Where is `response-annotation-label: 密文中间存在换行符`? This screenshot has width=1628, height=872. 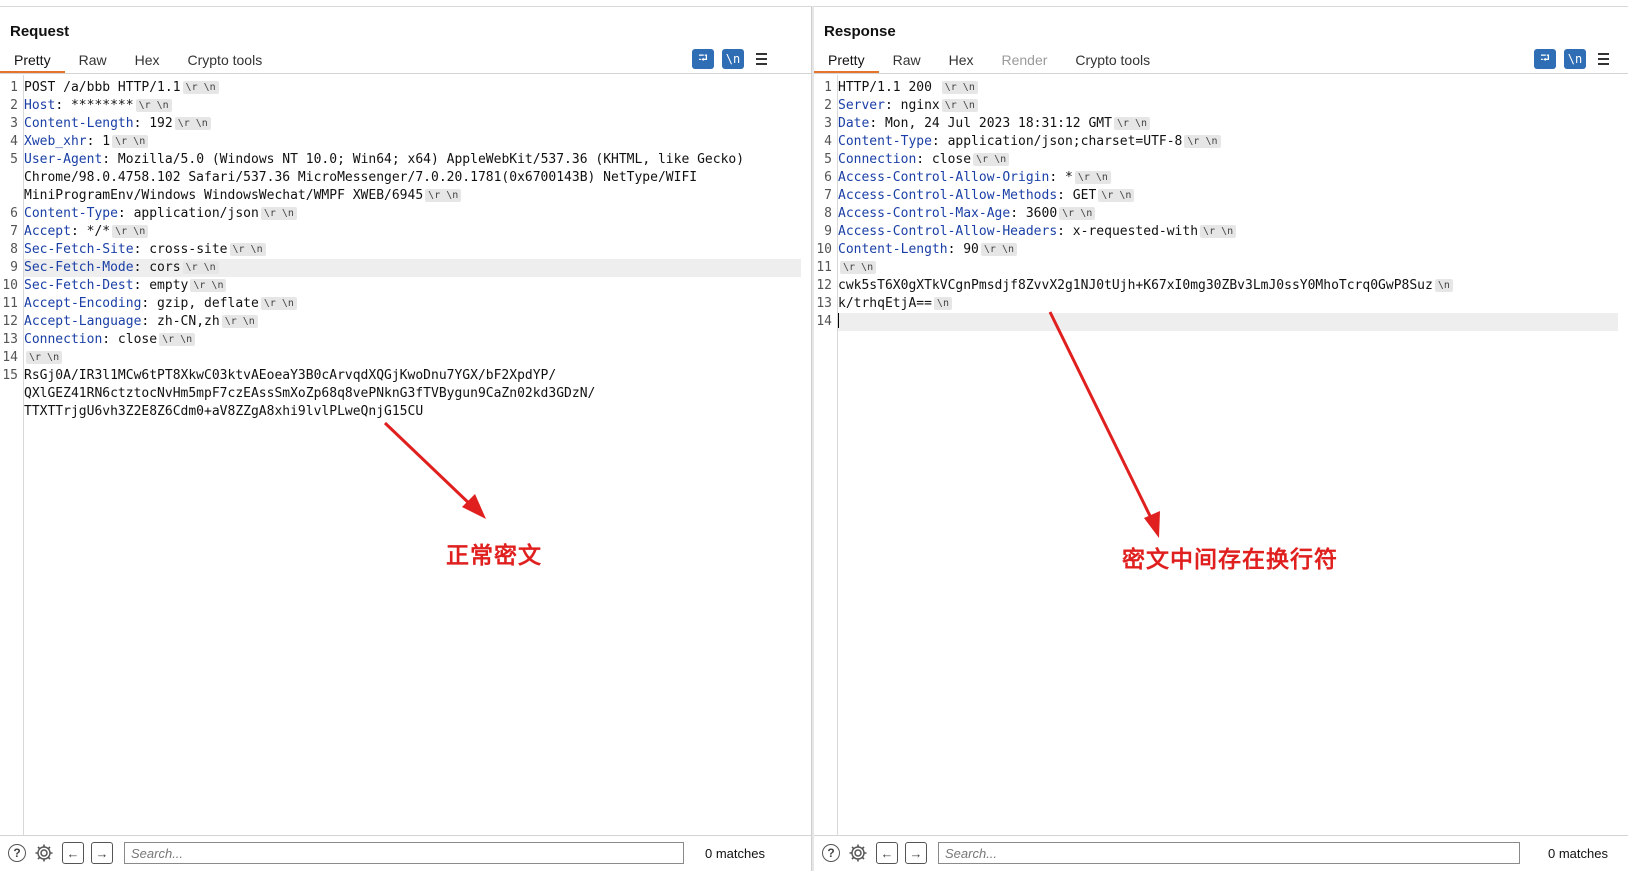 response-annotation-label: 密文中间存在换行符 is located at coordinates (1230, 560).